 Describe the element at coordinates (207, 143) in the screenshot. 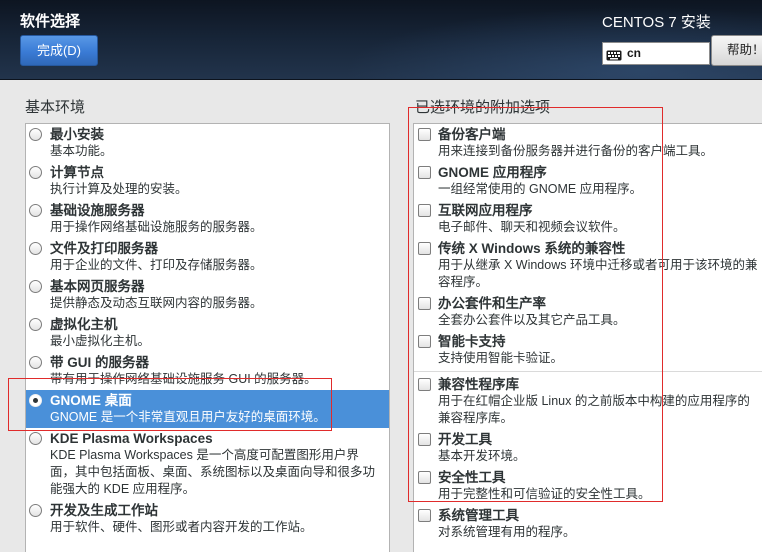

I see `environment-option-minimal: 最小安装 基本功能。` at that location.